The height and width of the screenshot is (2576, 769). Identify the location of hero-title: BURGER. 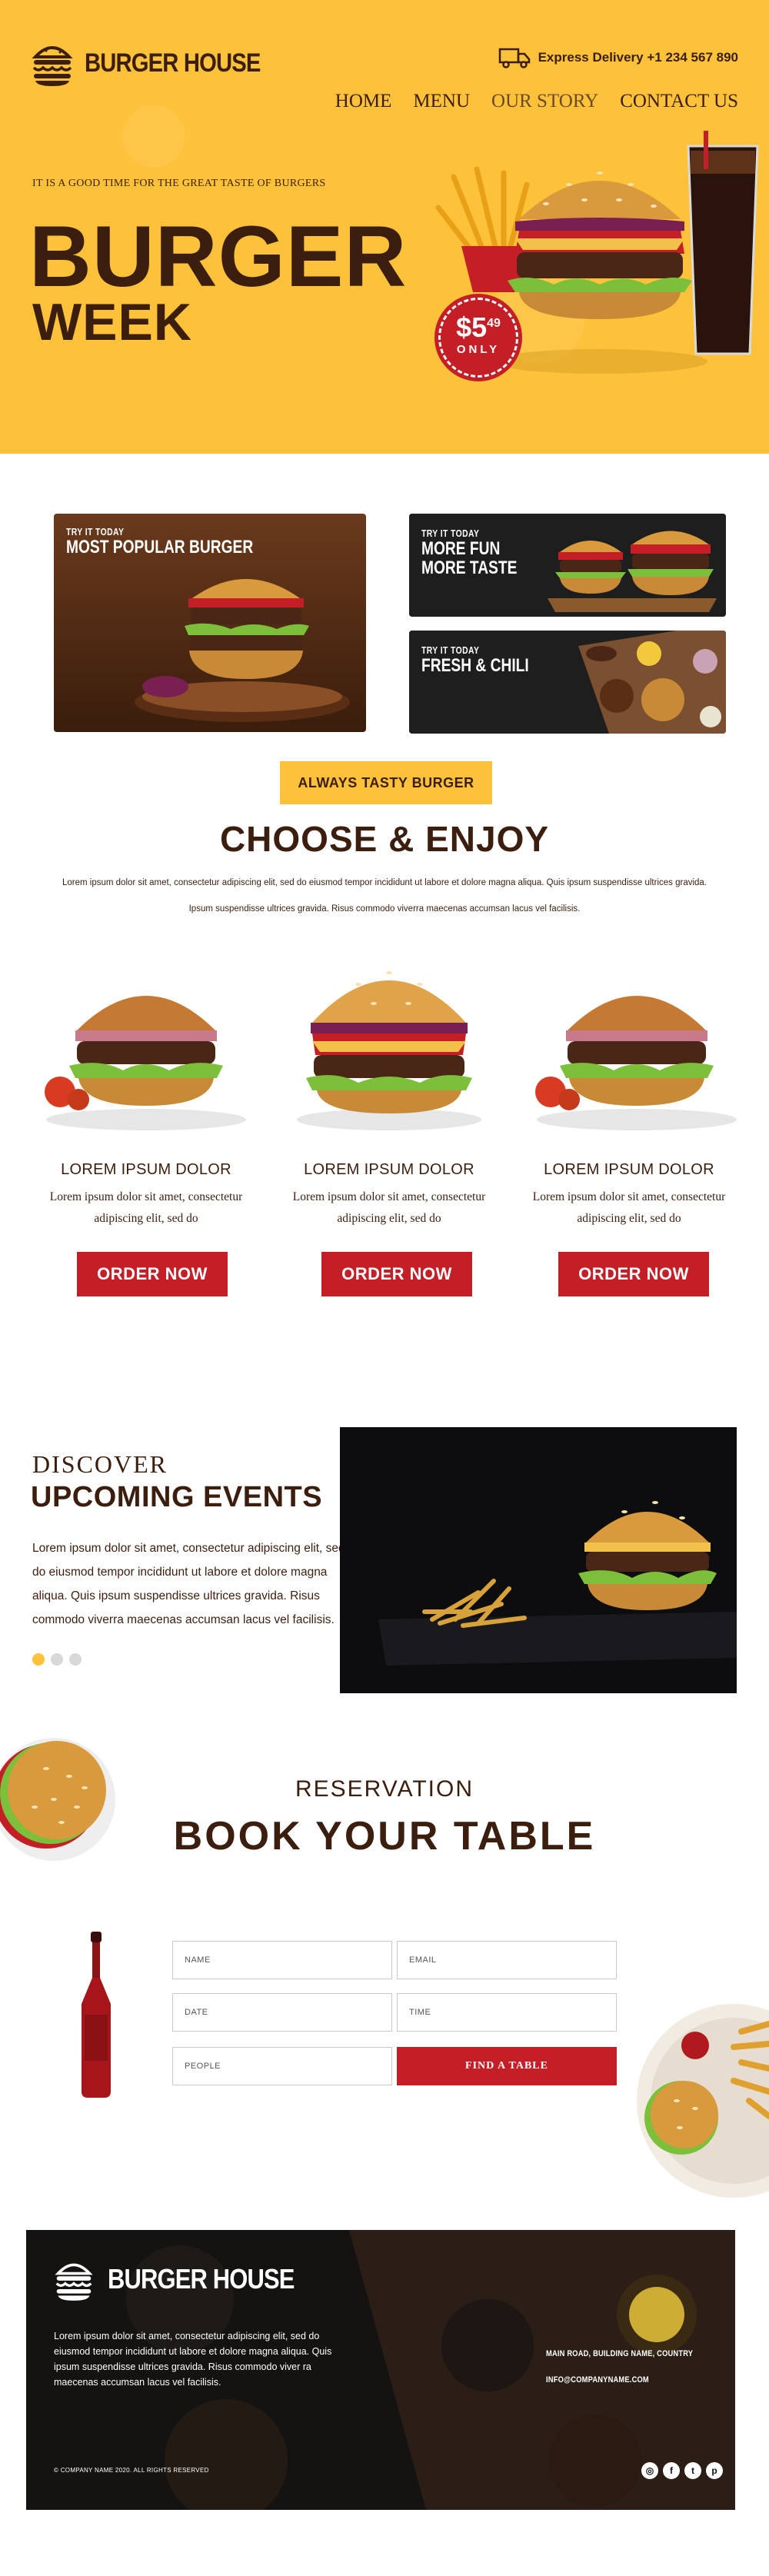
(218, 256).